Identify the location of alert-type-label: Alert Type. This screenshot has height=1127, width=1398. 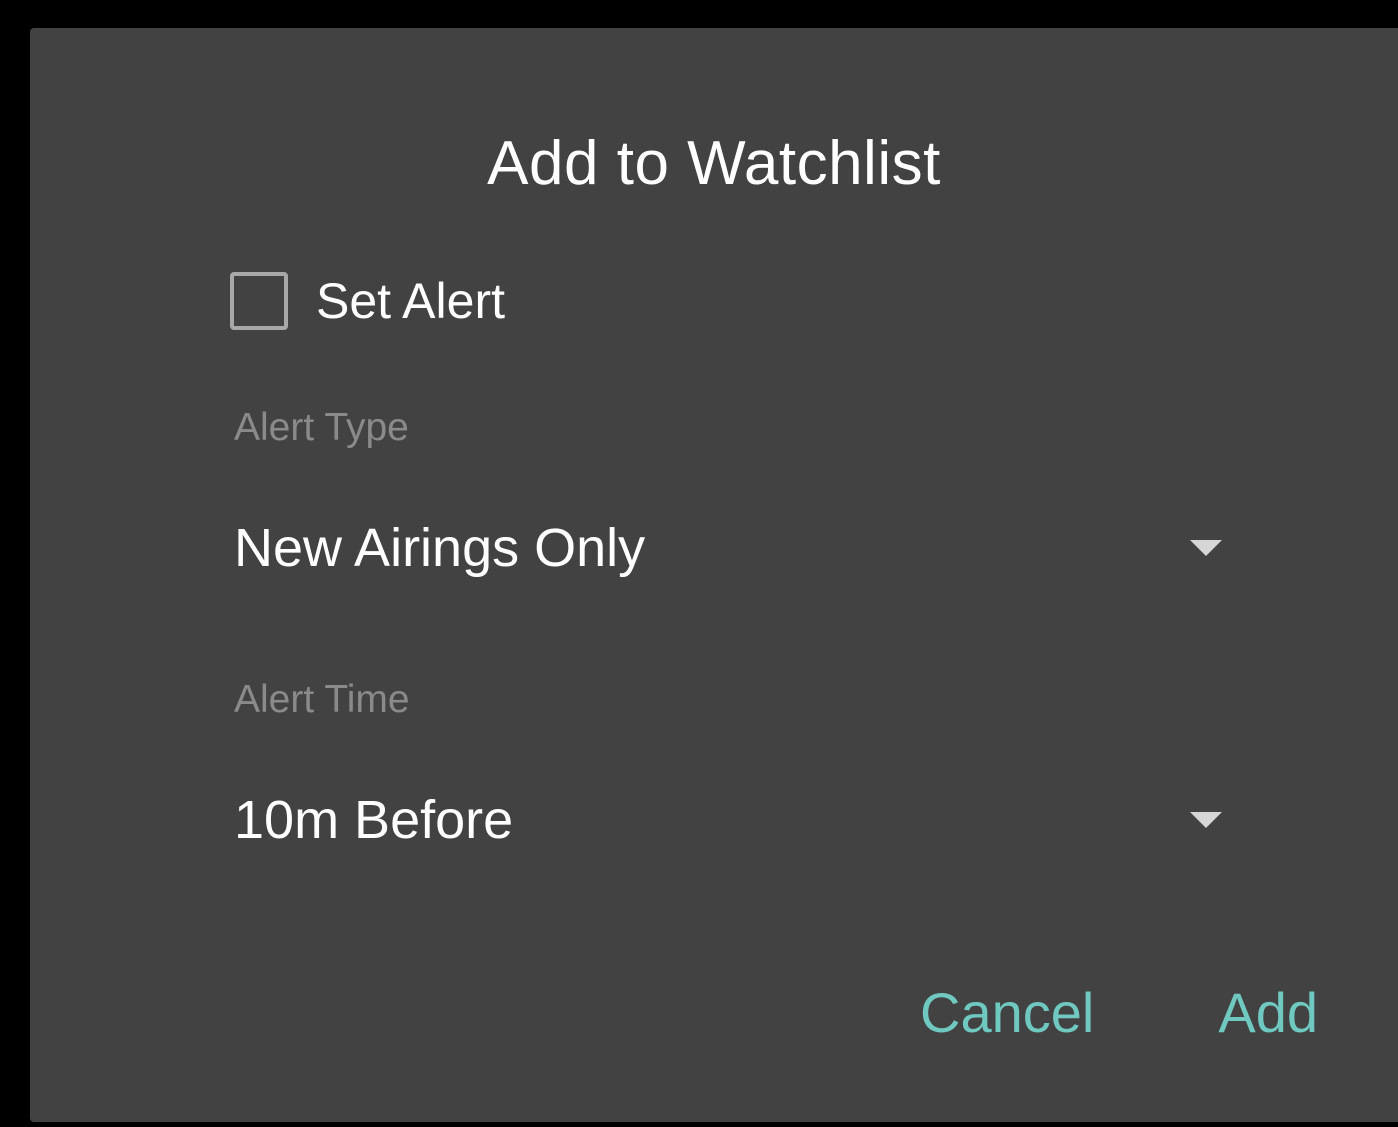
(321, 427).